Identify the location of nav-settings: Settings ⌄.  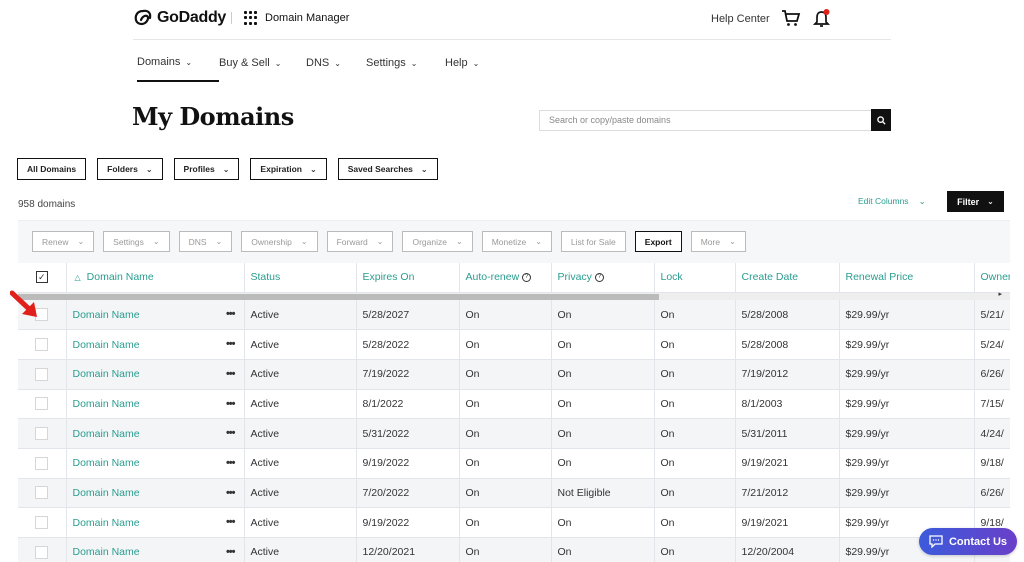
(405, 69).